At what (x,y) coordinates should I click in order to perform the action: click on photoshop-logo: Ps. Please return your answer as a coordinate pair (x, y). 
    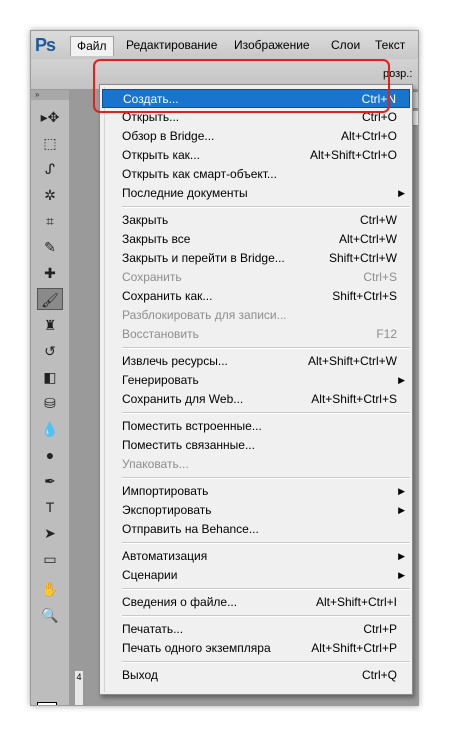
    Looking at the image, I should click on (45, 45).